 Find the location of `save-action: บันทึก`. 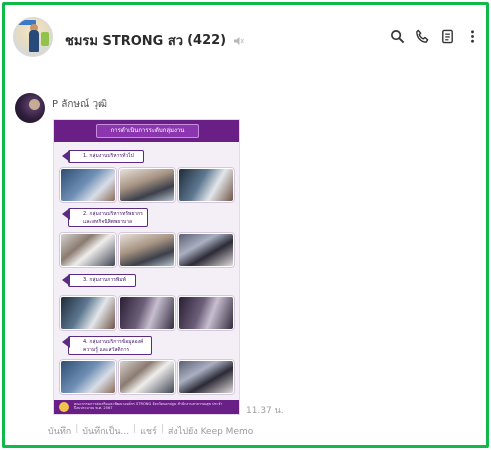

save-action: บันทึก is located at coordinates (59, 431).